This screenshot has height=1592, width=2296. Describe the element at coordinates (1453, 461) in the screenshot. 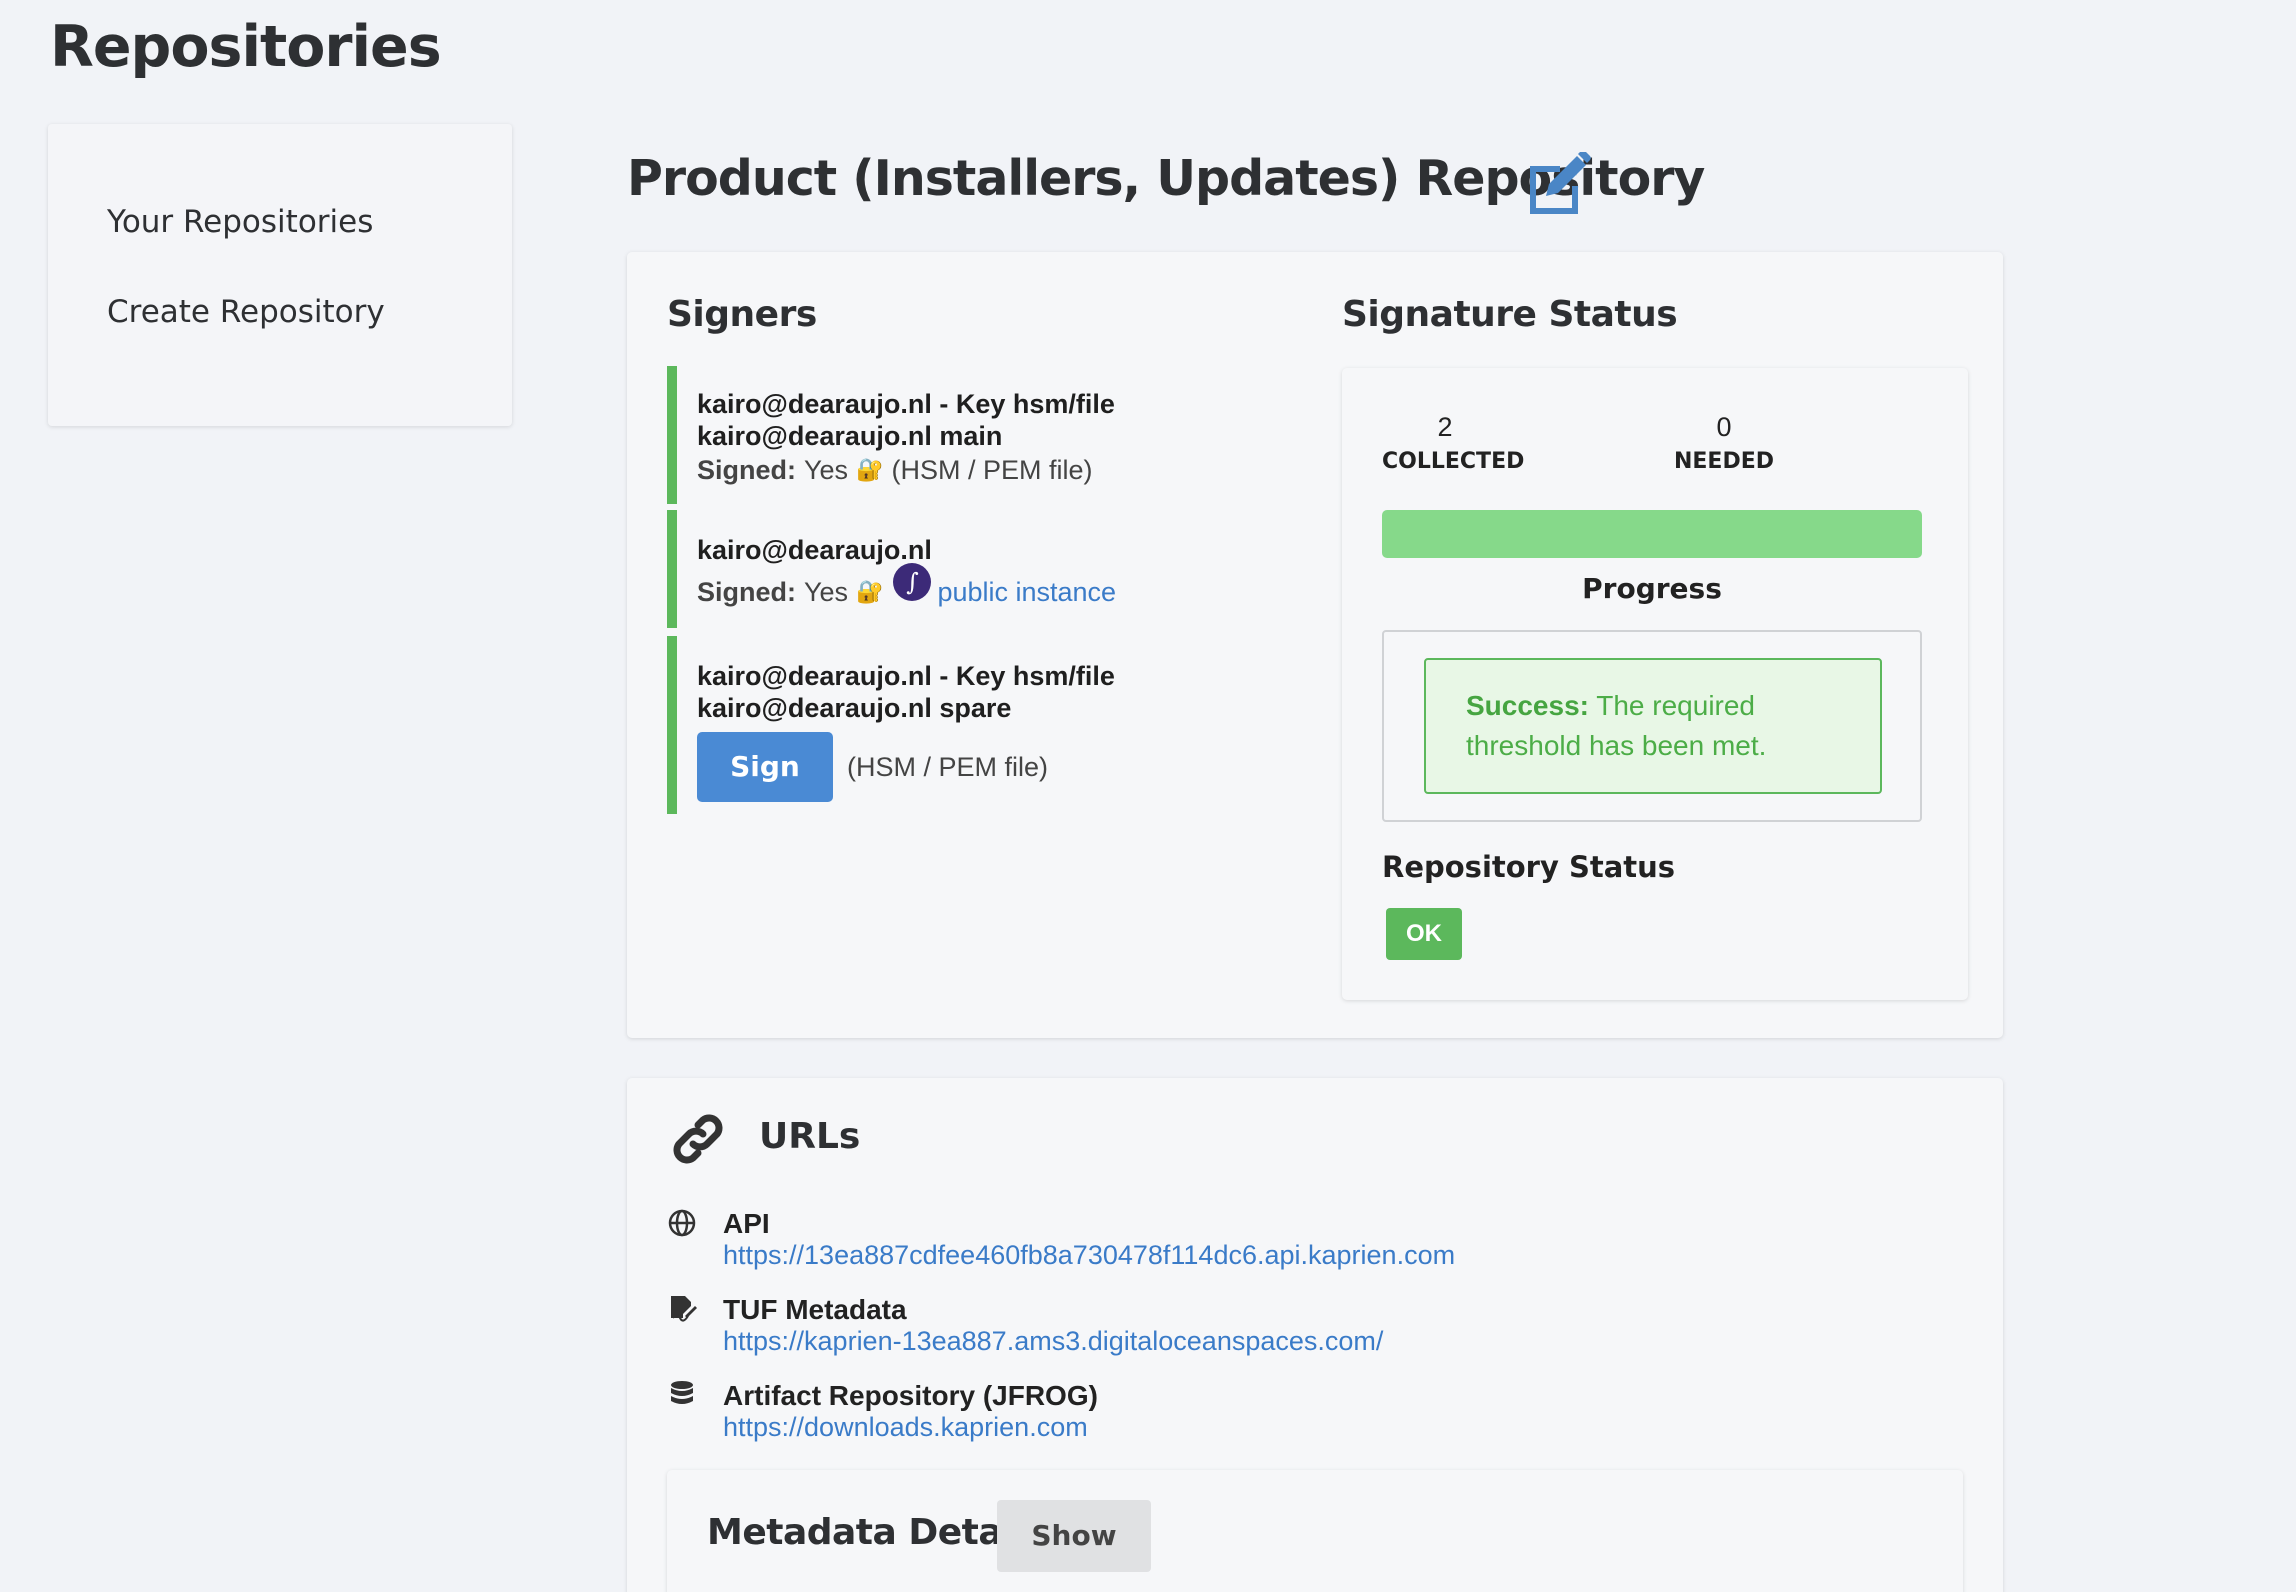

I see `collected-label: COLLECTED` at that location.